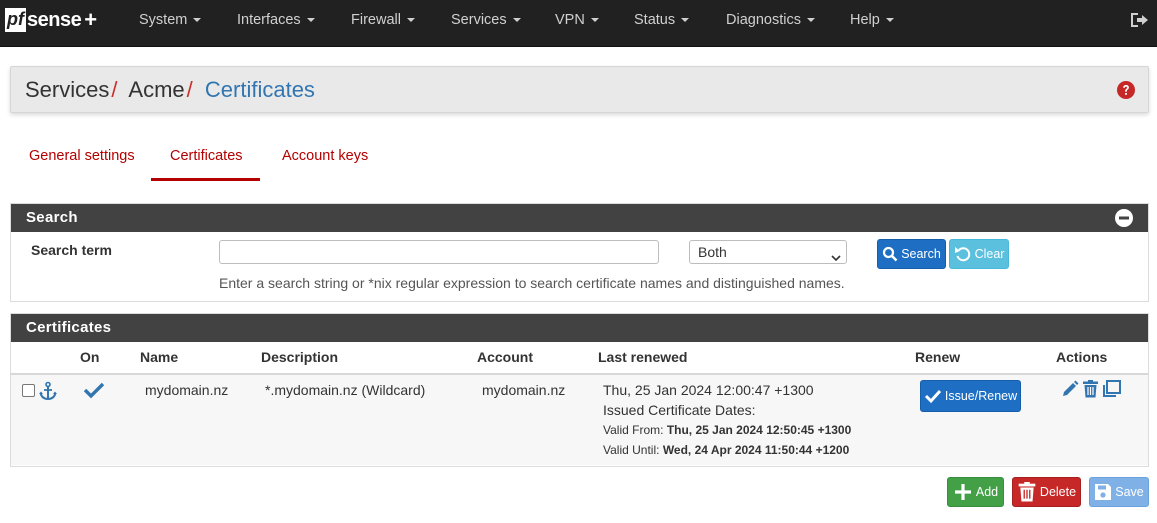 The height and width of the screenshot is (523, 1157). I want to click on nav-vpn: VPN, so click(577, 20).